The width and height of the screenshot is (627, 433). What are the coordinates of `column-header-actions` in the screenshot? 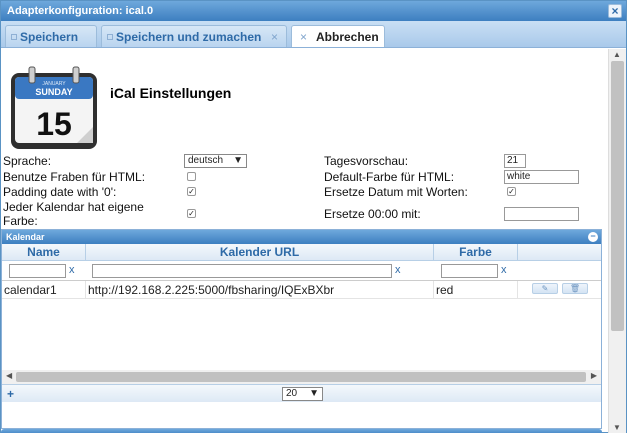 It's located at (559, 252).